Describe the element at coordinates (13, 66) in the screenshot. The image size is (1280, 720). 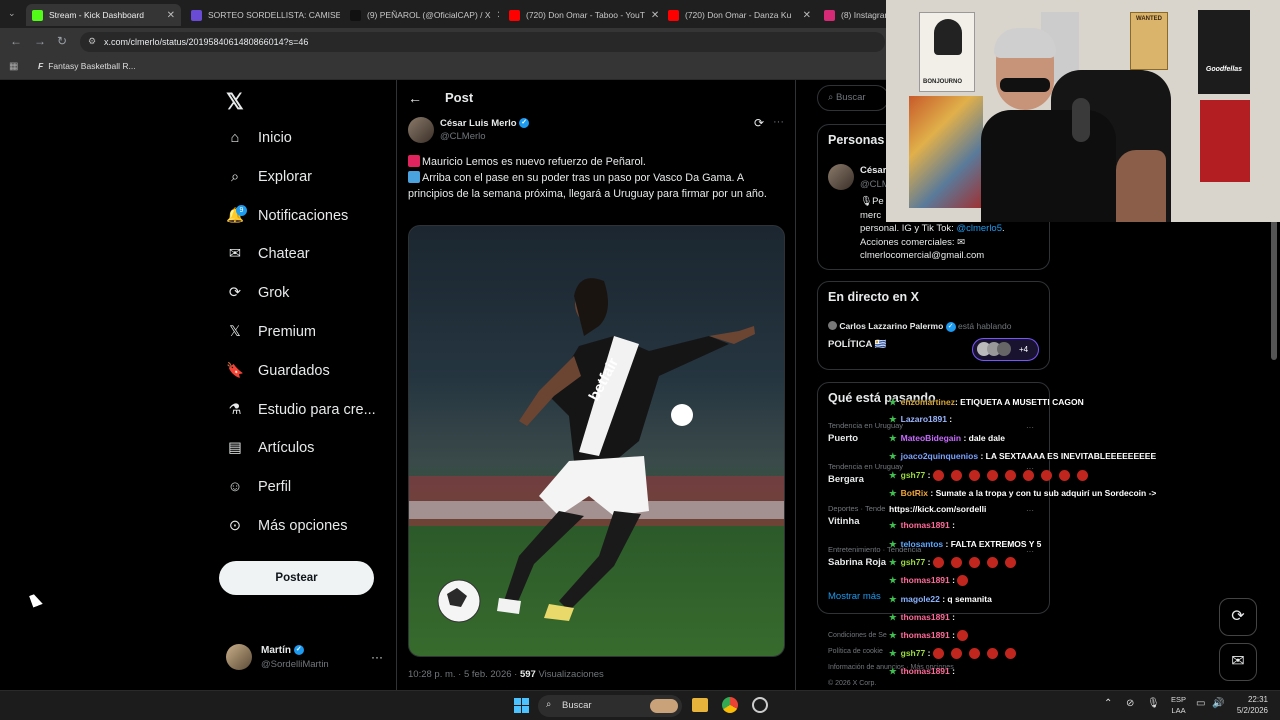
I see `apps-icon: ▦` at that location.